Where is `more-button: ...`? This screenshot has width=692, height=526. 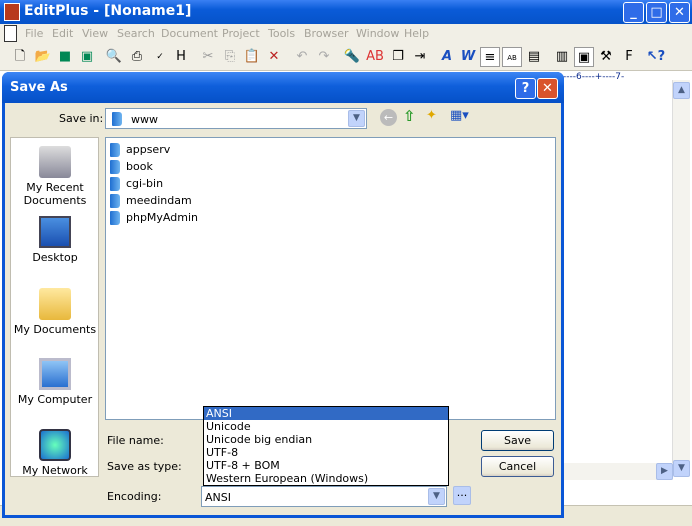
more-button: ... is located at coordinates (462, 495).